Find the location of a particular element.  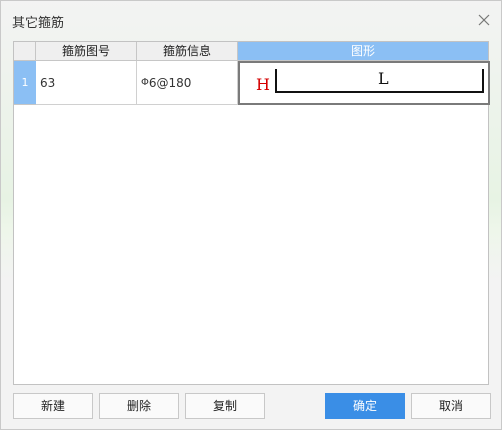

stirrup-shape-drawing is located at coordinates (379, 81).